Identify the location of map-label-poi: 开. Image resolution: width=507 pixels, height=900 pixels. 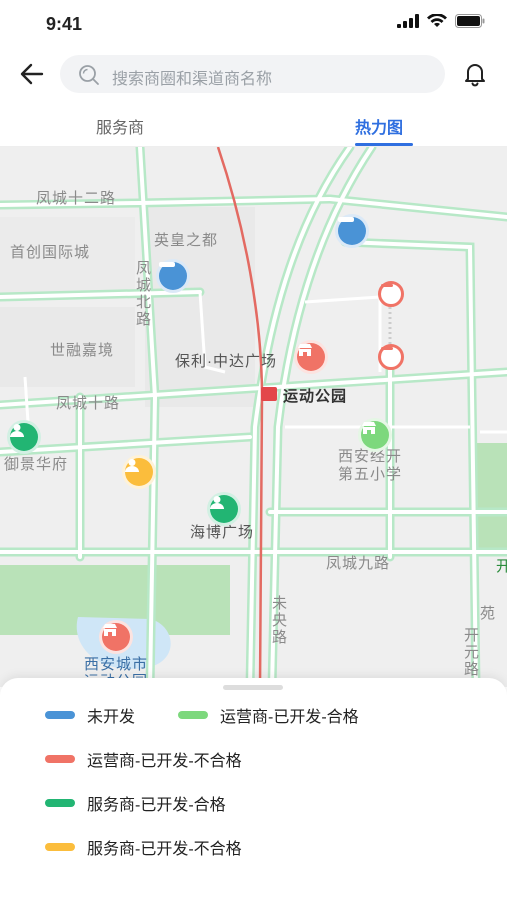
(501, 566).